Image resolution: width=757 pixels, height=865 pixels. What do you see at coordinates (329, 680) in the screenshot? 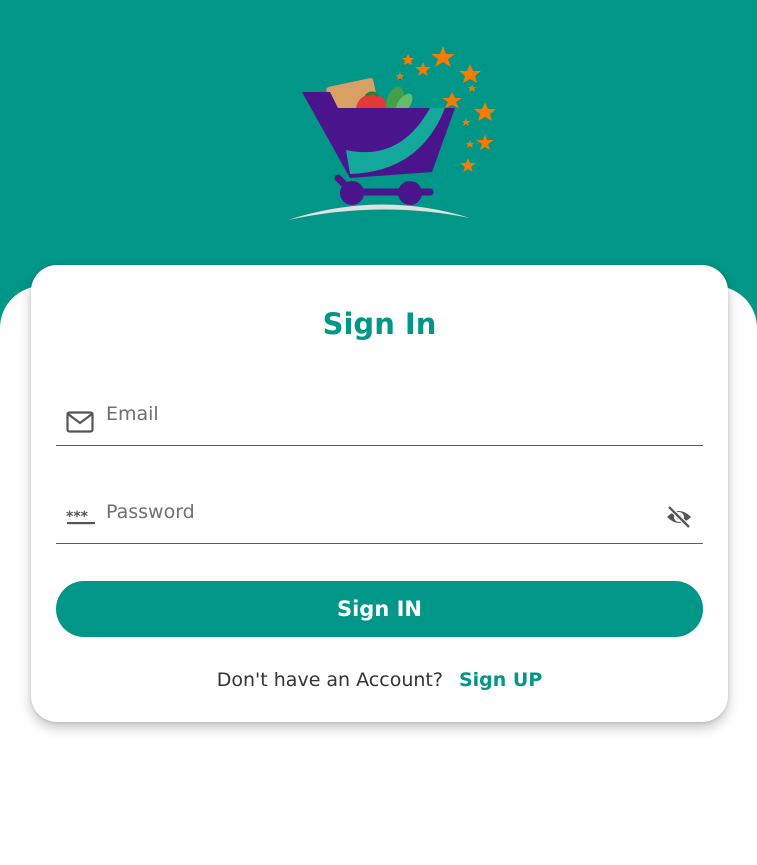
I see `signup-prompt: Don't have an Account?` at bounding box center [329, 680].